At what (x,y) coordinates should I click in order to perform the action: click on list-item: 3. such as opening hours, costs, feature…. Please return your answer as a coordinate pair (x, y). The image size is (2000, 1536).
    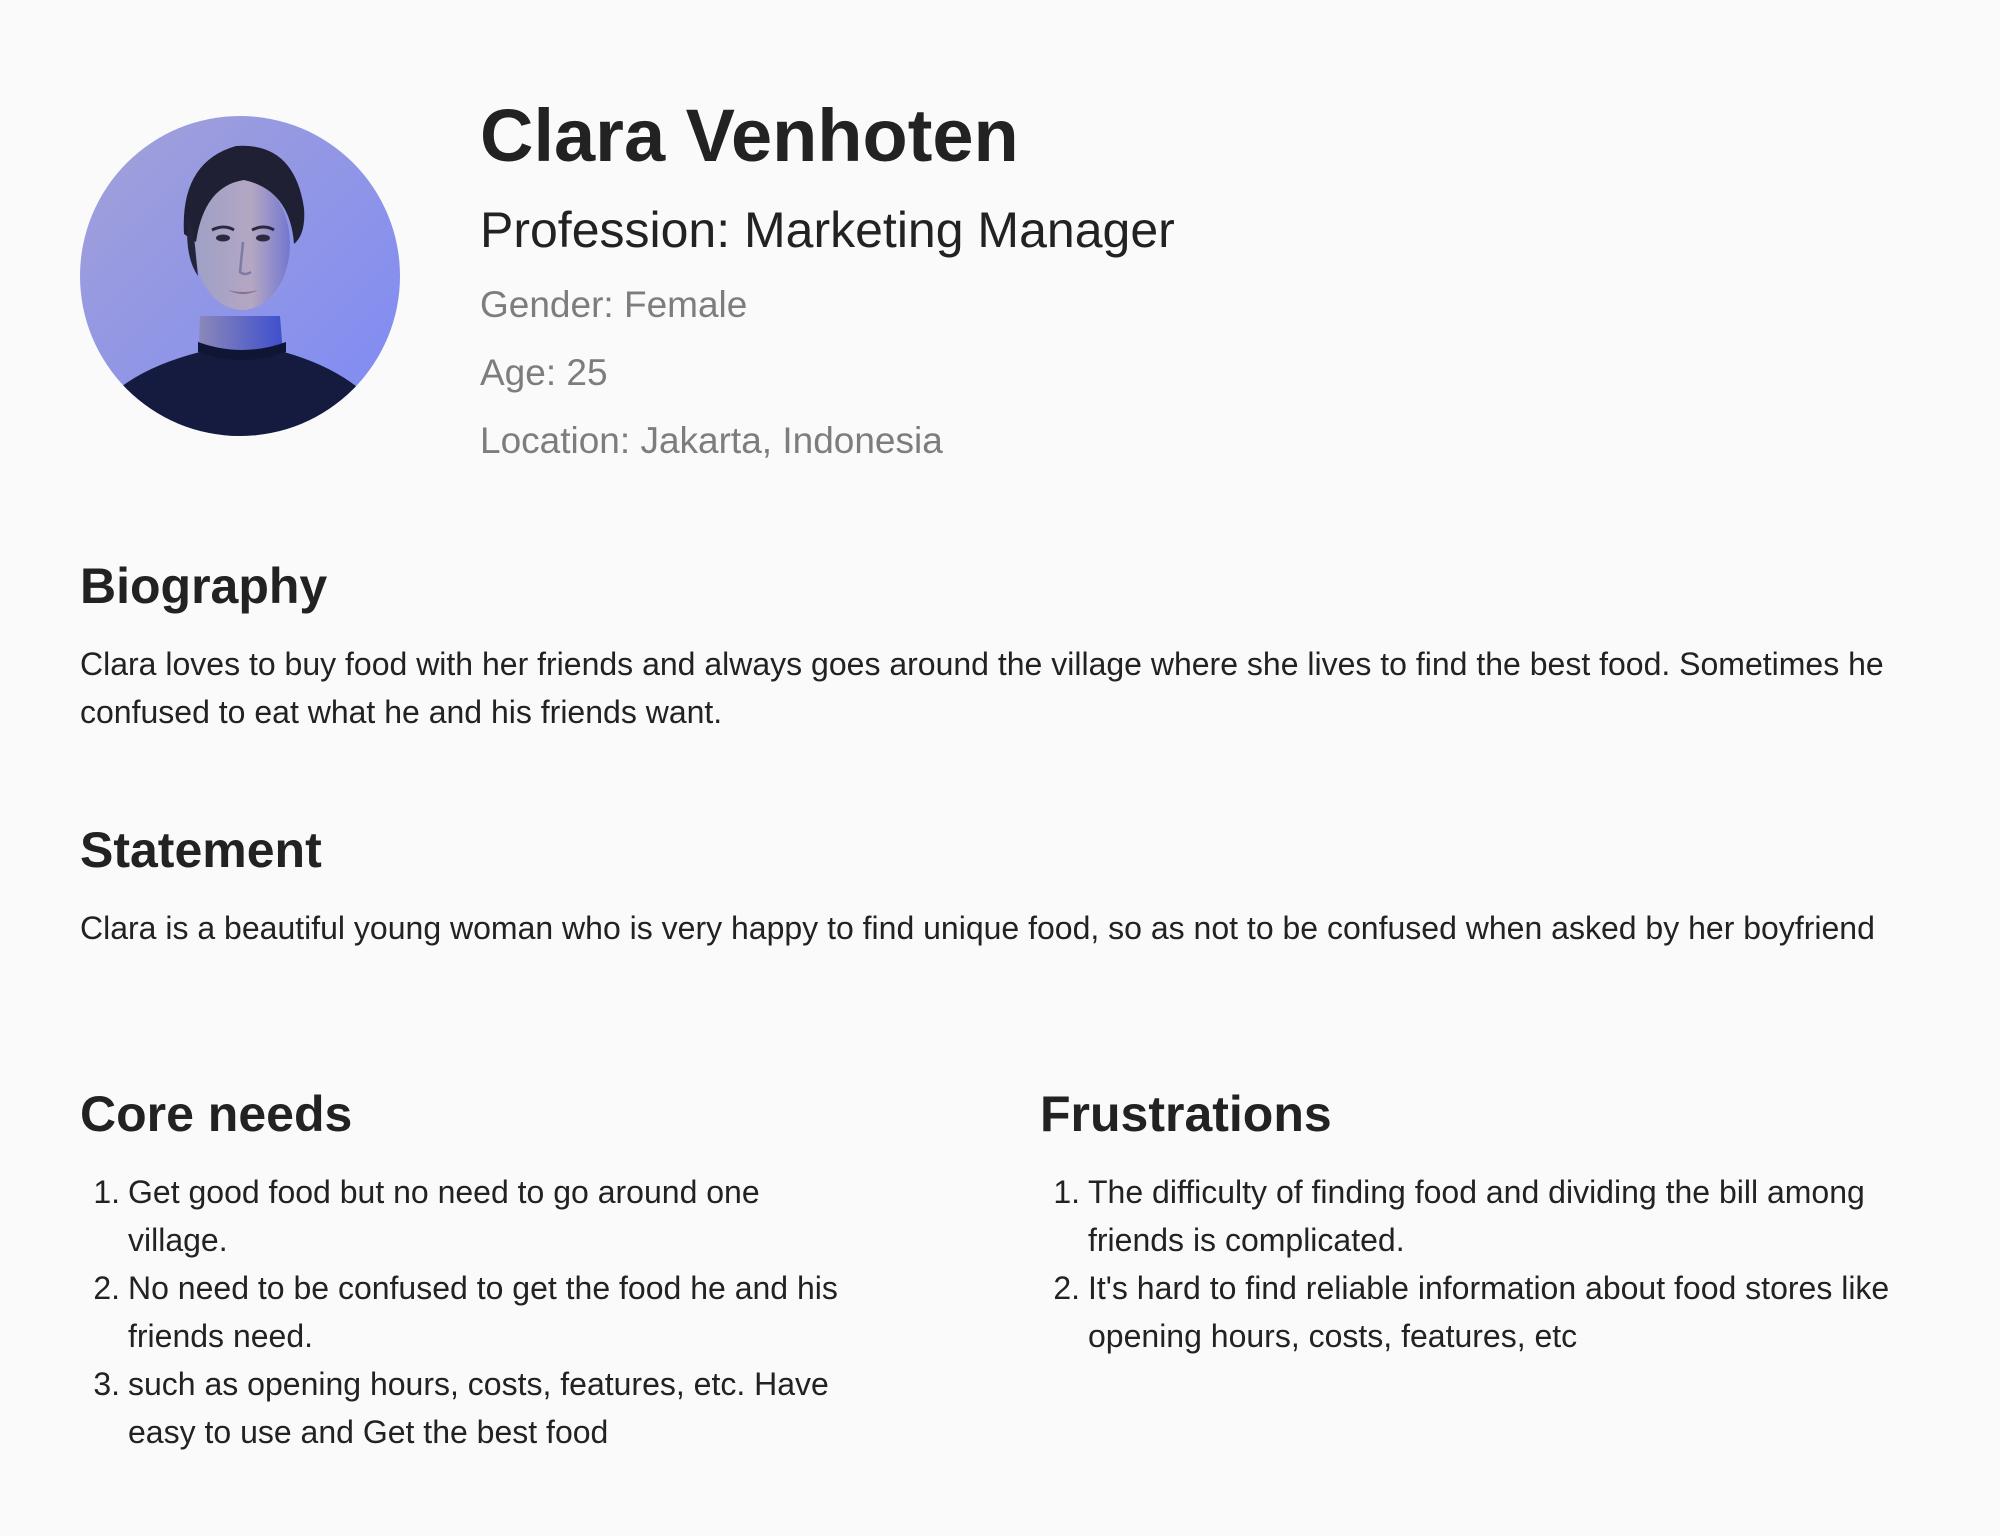
    Looking at the image, I should click on (470, 1408).